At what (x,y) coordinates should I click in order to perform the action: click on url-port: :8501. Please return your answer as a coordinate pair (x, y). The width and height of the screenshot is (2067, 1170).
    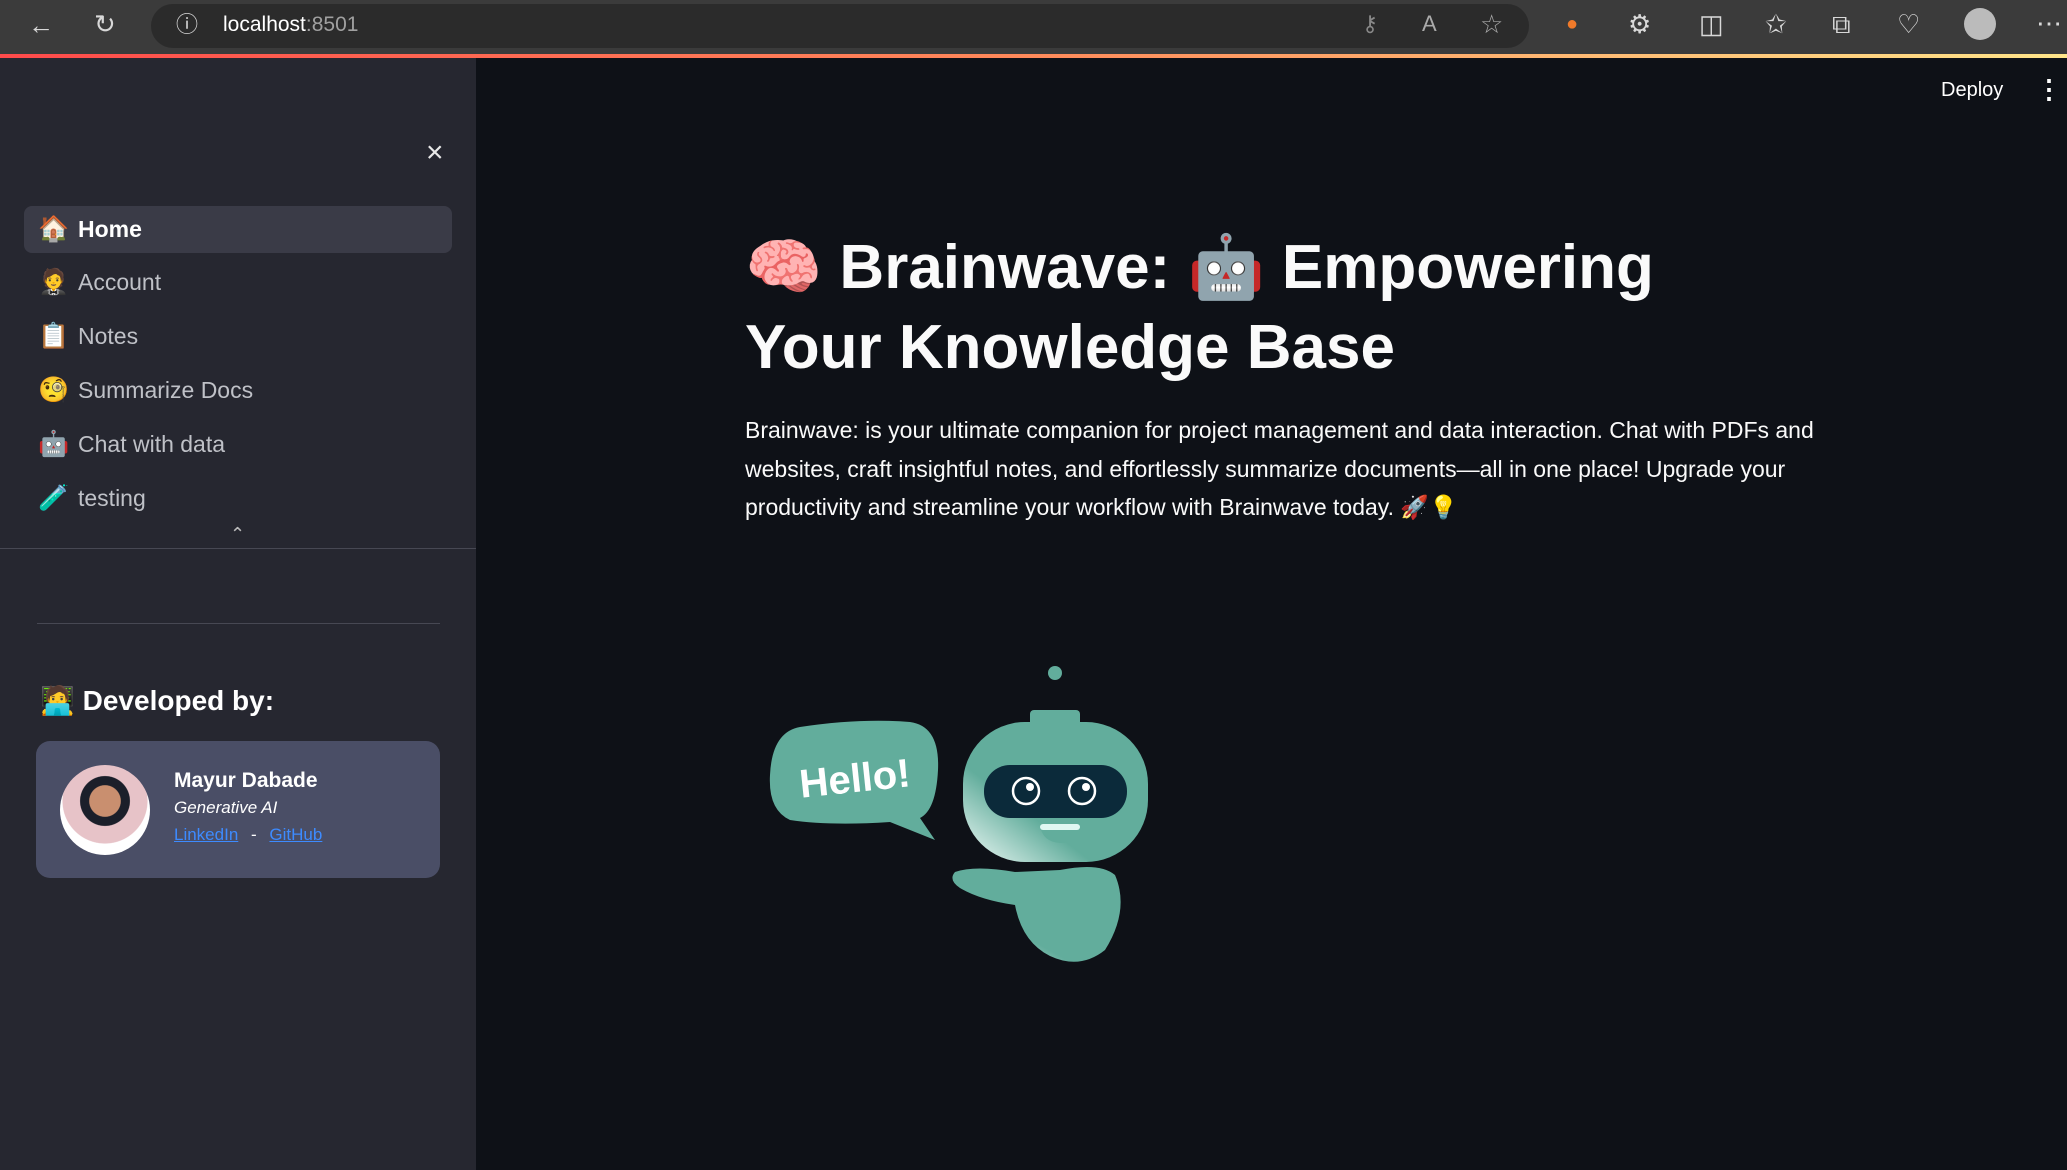
    Looking at the image, I should click on (332, 24).